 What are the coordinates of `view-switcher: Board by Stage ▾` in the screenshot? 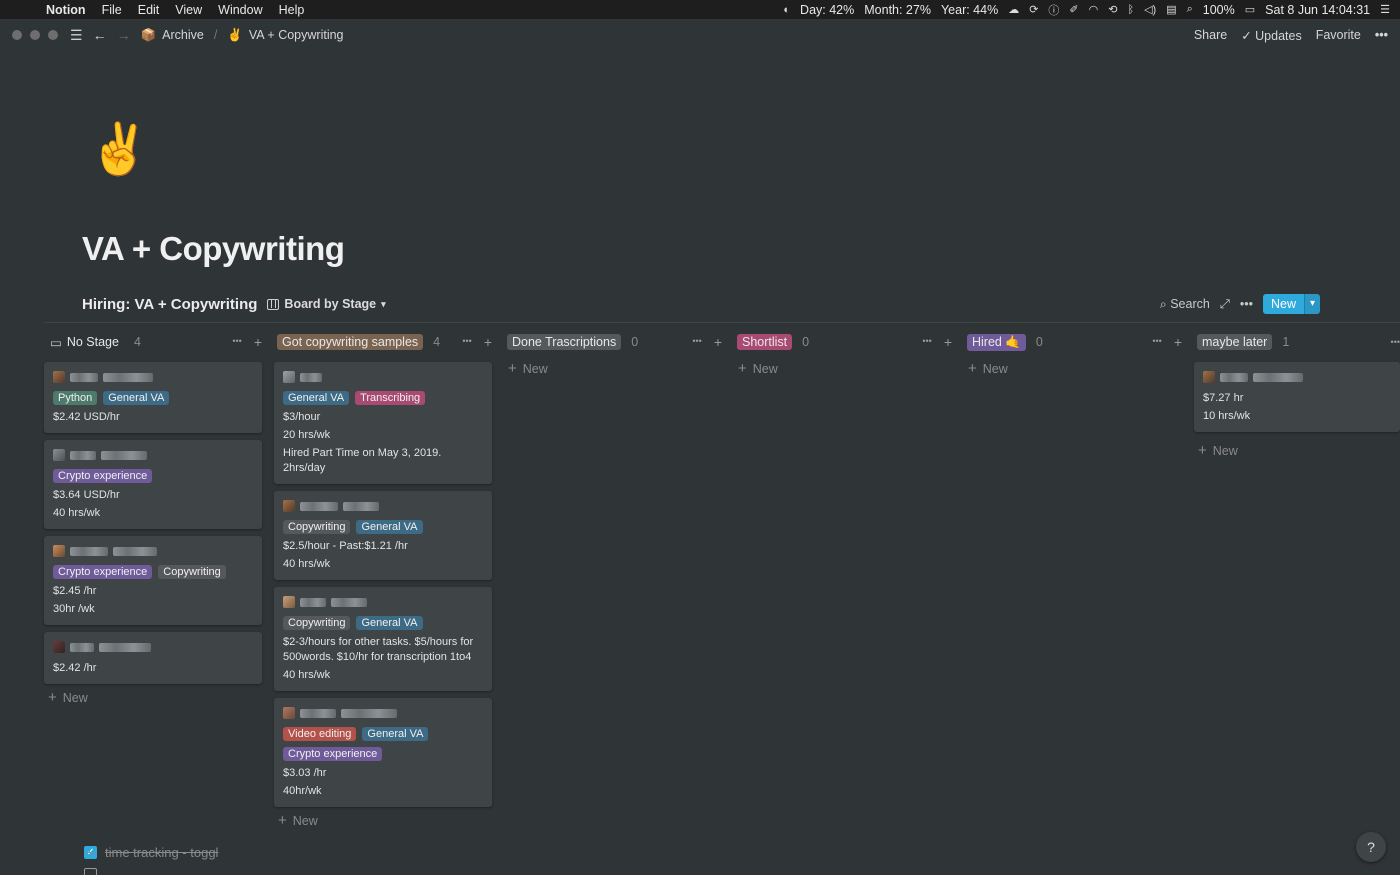 It's located at (326, 304).